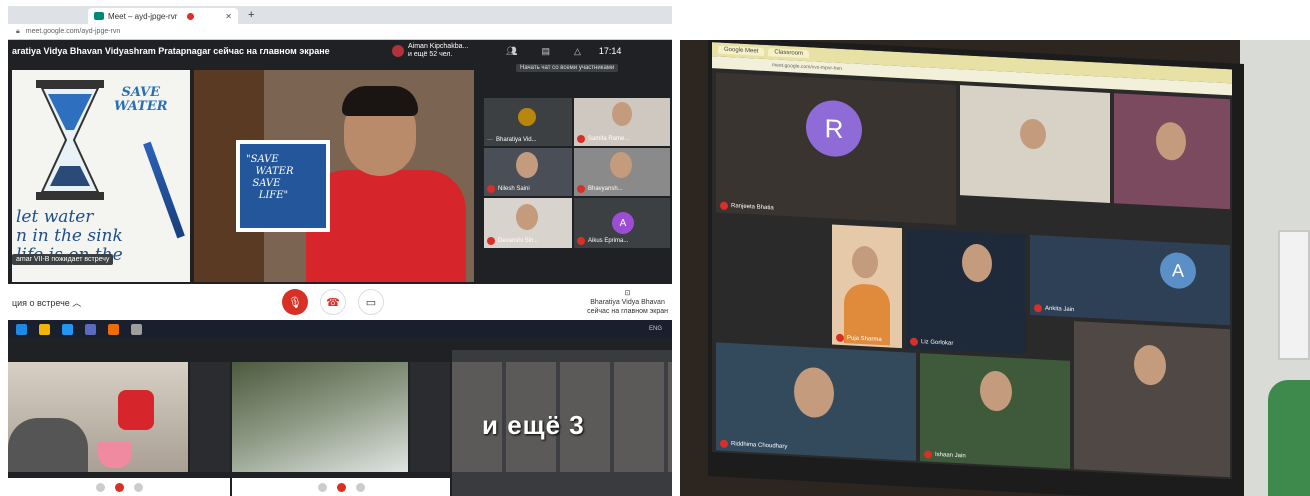 This screenshot has height=496, width=1310. Describe the element at coordinates (950, 455) in the screenshot. I see `participant-name: Ishaan Jain` at that location.